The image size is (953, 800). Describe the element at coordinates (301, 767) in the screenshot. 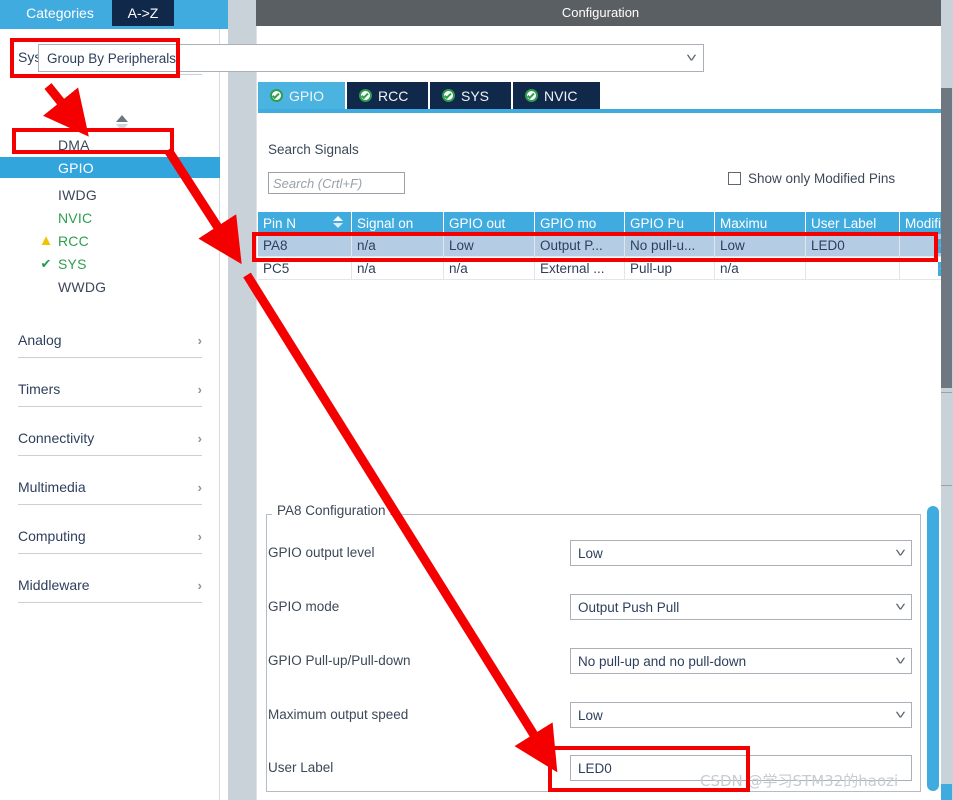

I see `label-user-label: User Label` at that location.